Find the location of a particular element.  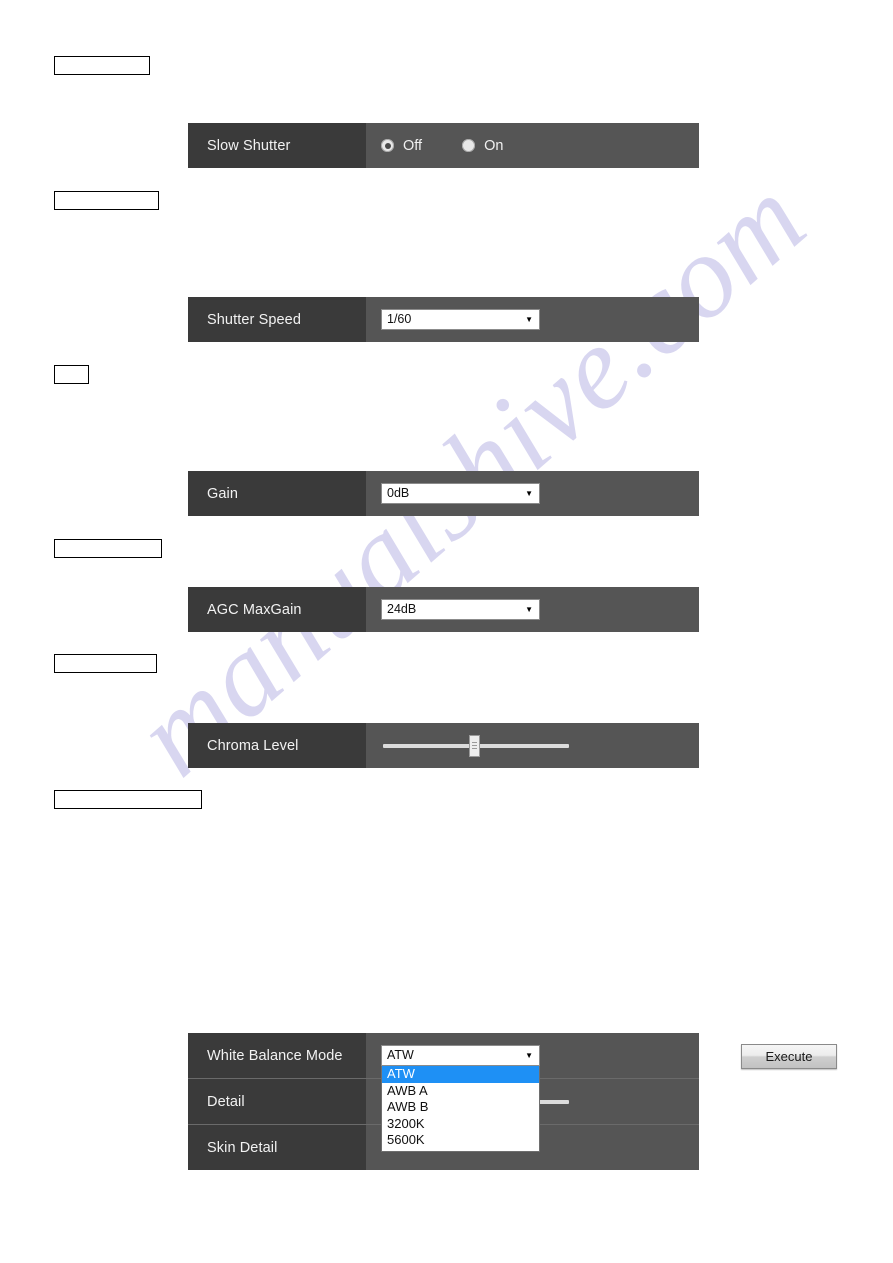

dropdown-option-awb-b: AWB B is located at coordinates (460, 1107).